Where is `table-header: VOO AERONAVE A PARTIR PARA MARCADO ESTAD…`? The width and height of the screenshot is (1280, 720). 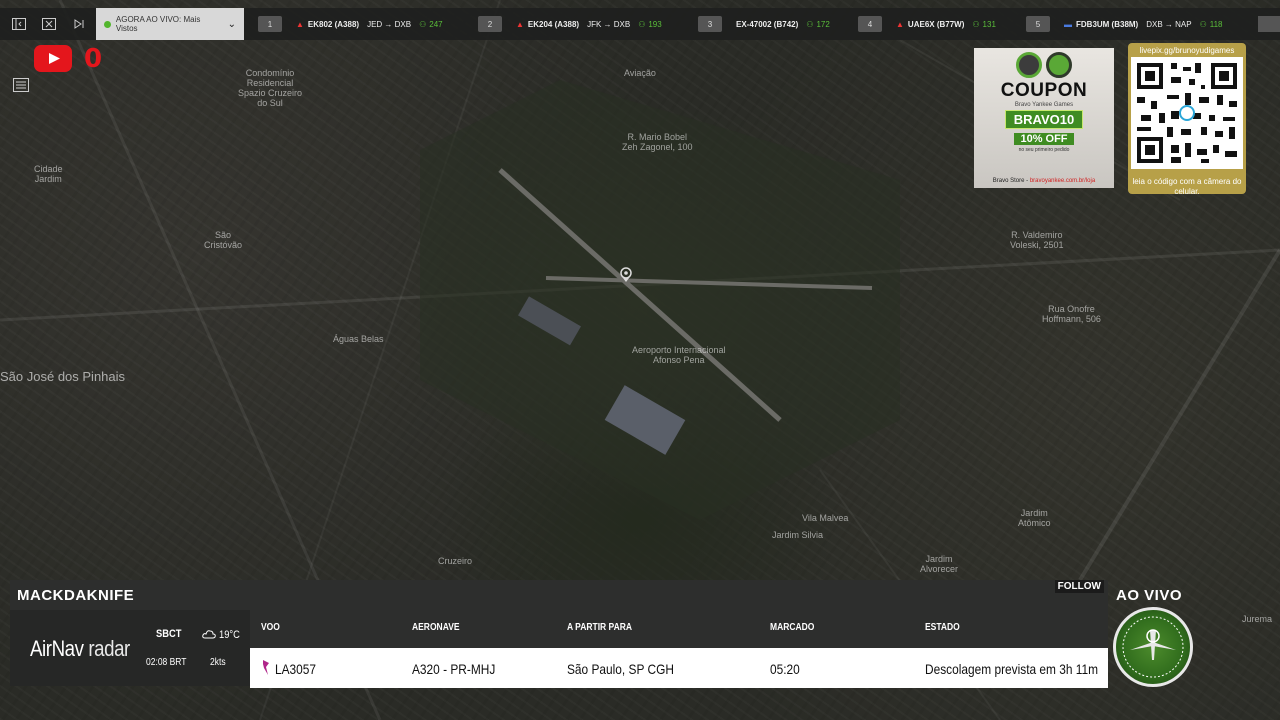 table-header: VOO AERONAVE A PARTIR PARA MARCADO ESTAD… is located at coordinates (679, 629).